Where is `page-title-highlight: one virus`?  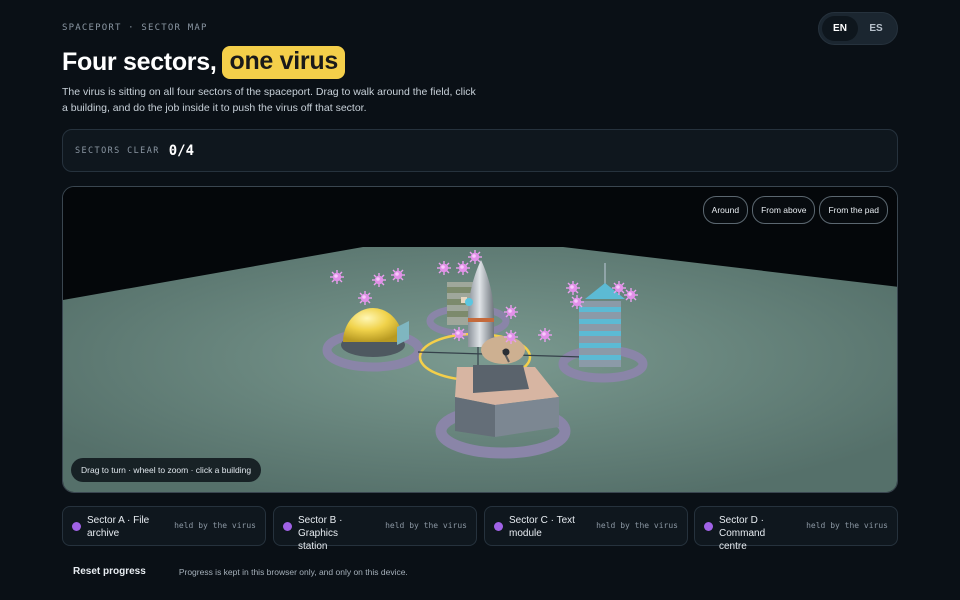
page-title-highlight: one virus is located at coordinates (283, 62).